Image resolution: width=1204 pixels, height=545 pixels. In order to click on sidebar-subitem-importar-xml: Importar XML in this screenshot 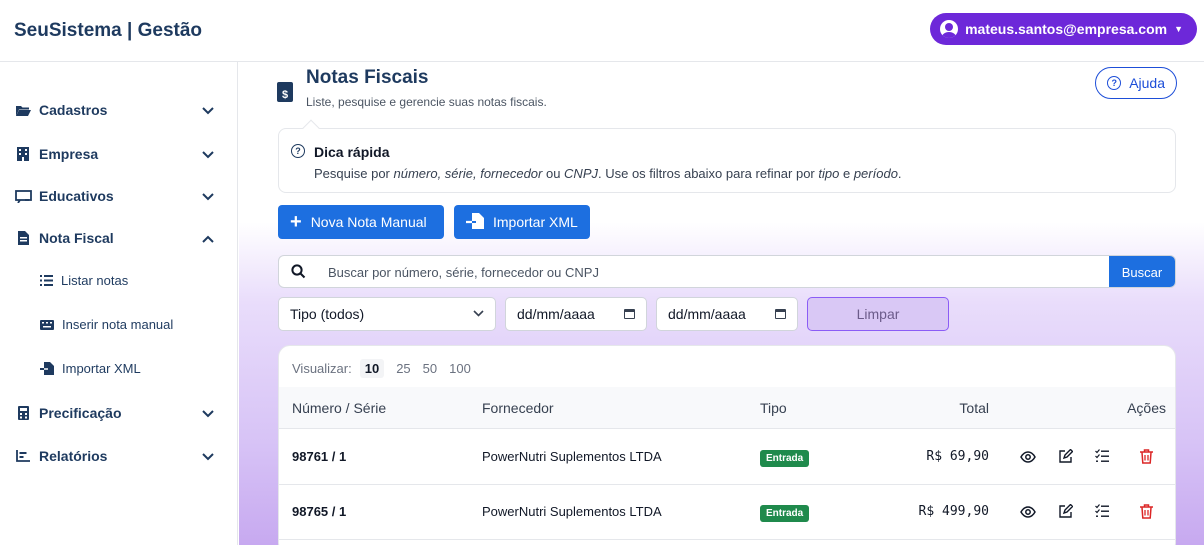, I will do `click(90, 368)`.